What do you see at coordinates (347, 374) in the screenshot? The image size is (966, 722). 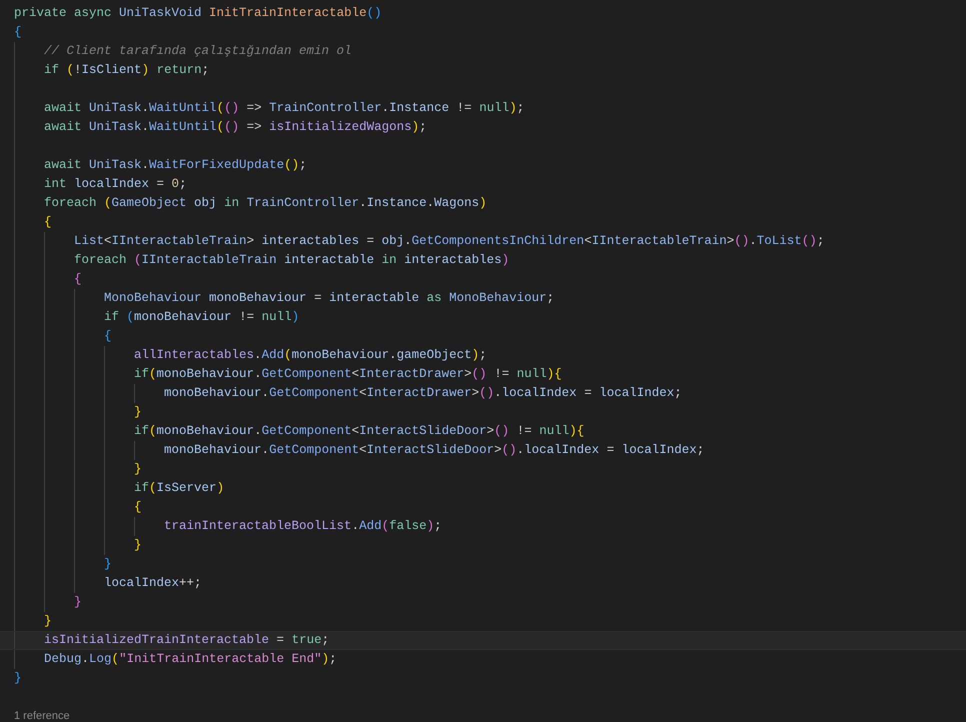 I see `code-line: if(monoBehaviour.GetComponent<InteractDrawer>() != null){` at bounding box center [347, 374].